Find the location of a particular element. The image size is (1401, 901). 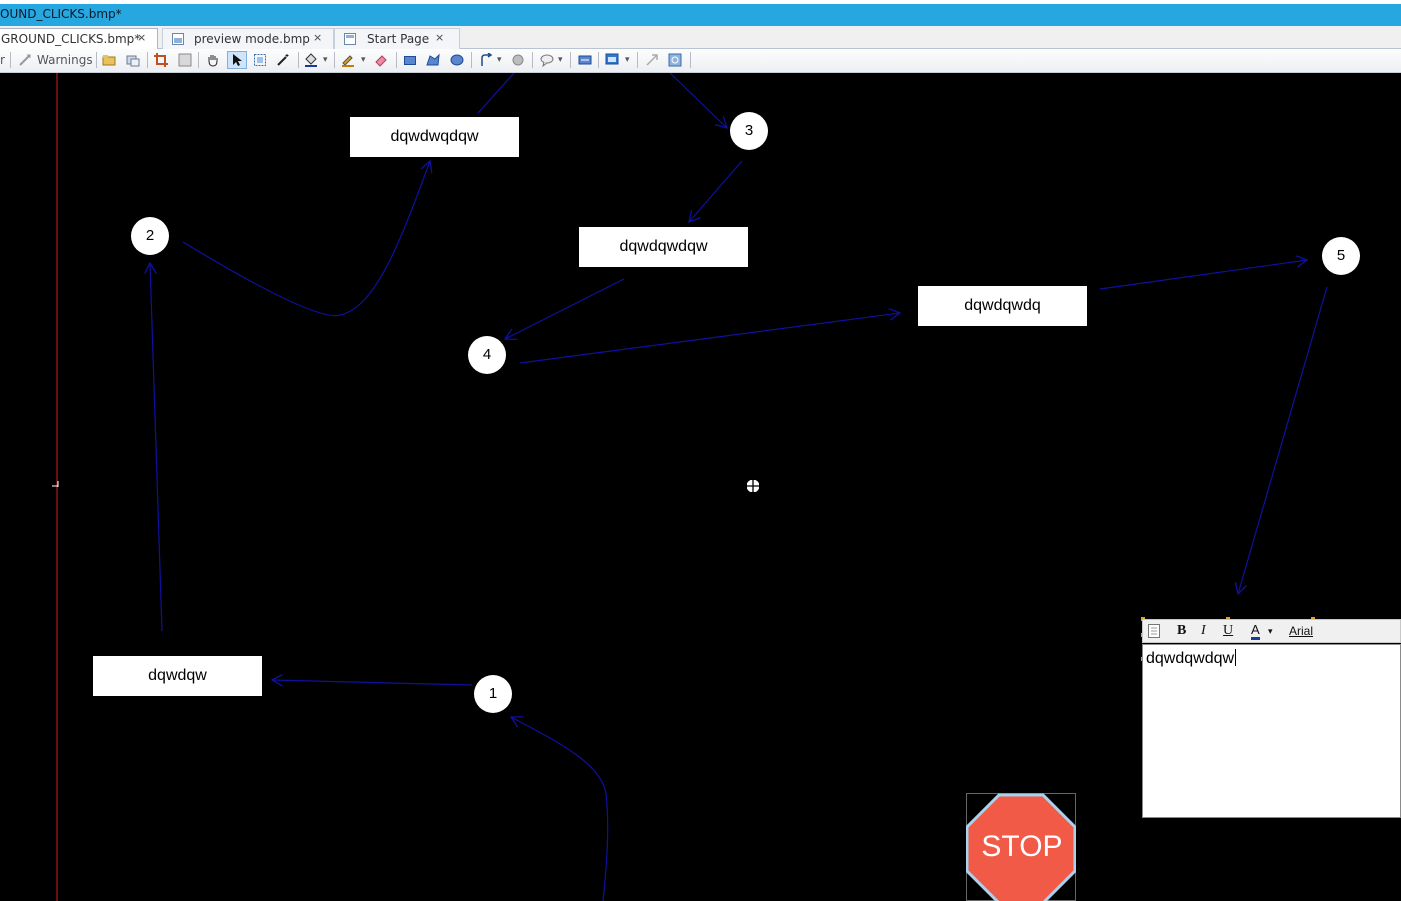

window-capture-icon is located at coordinates (612, 60).